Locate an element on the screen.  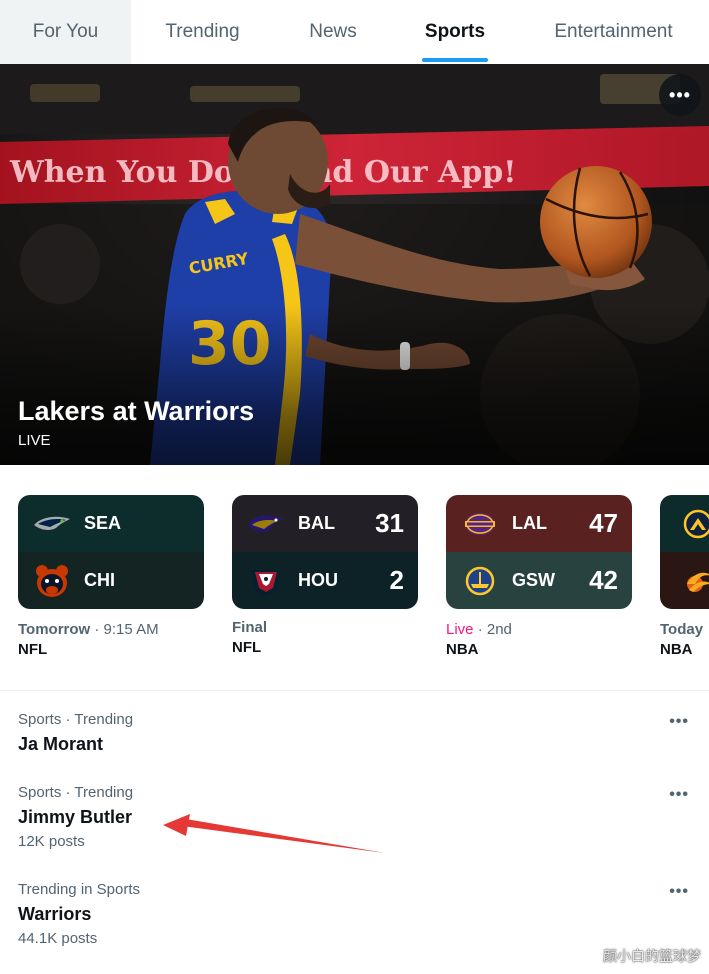
annotation-arrow-icon is located at coordinates (274, 833).